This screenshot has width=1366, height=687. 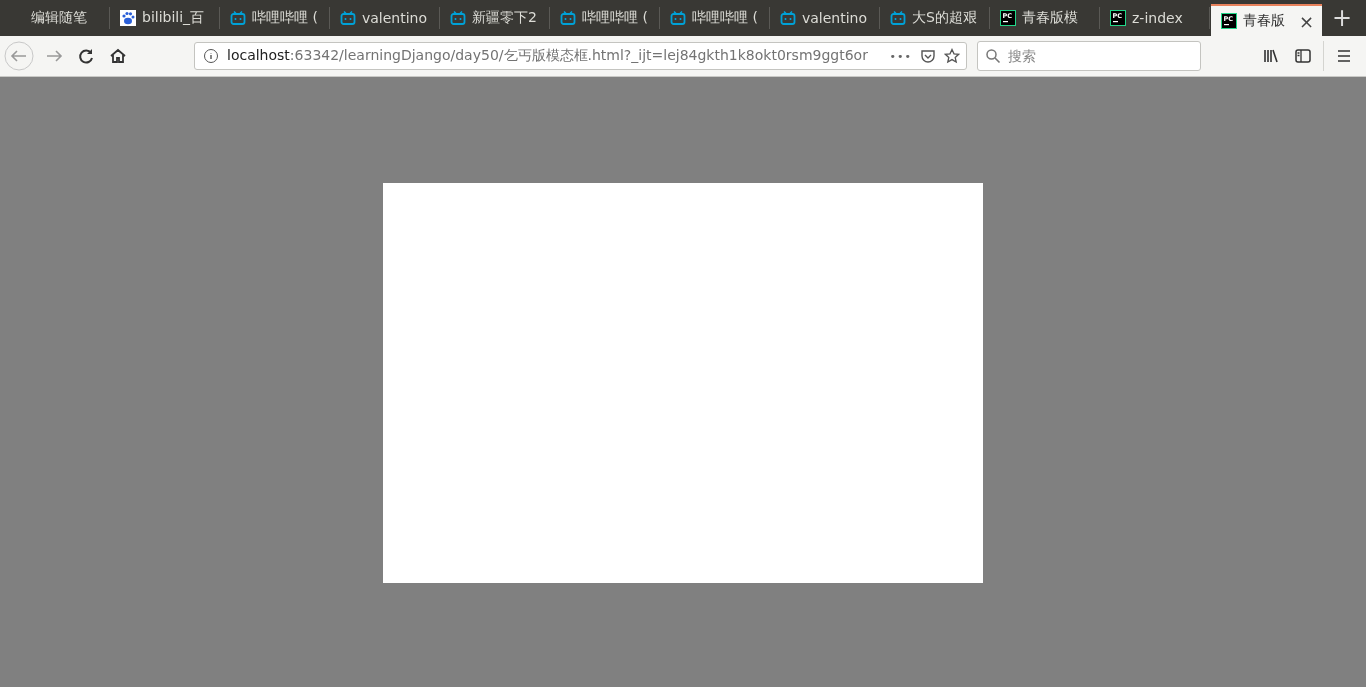 I want to click on search-icon, so click(x=993, y=56).